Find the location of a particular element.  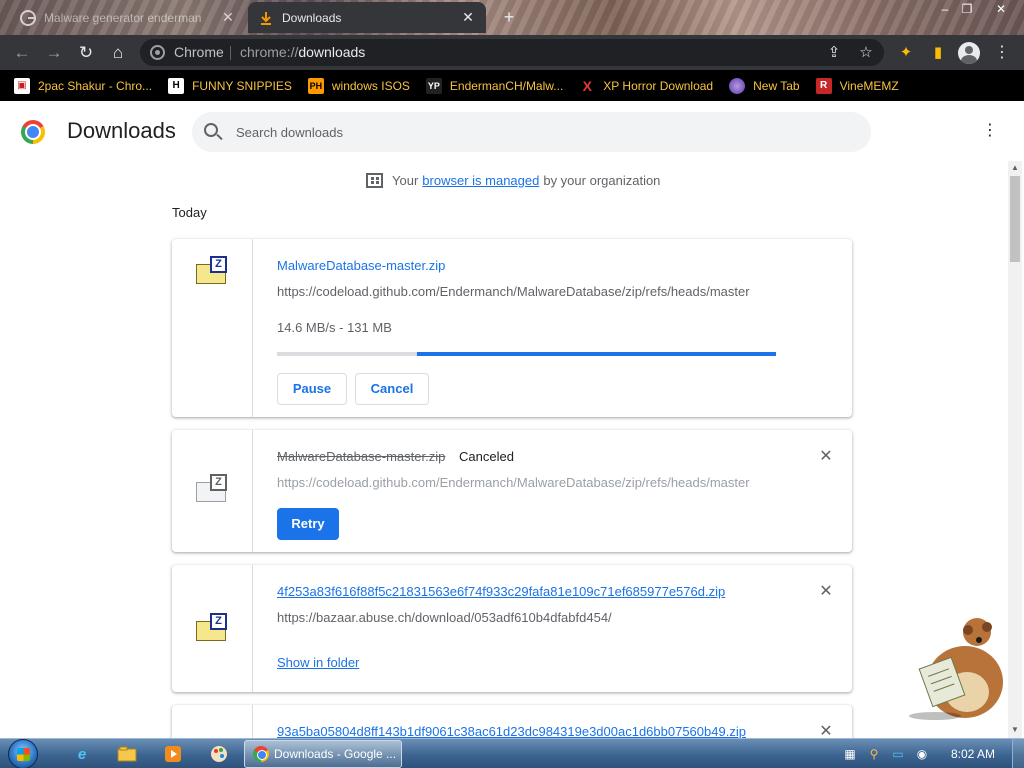

url-prefix: chrome:// is located at coordinates (269, 52).